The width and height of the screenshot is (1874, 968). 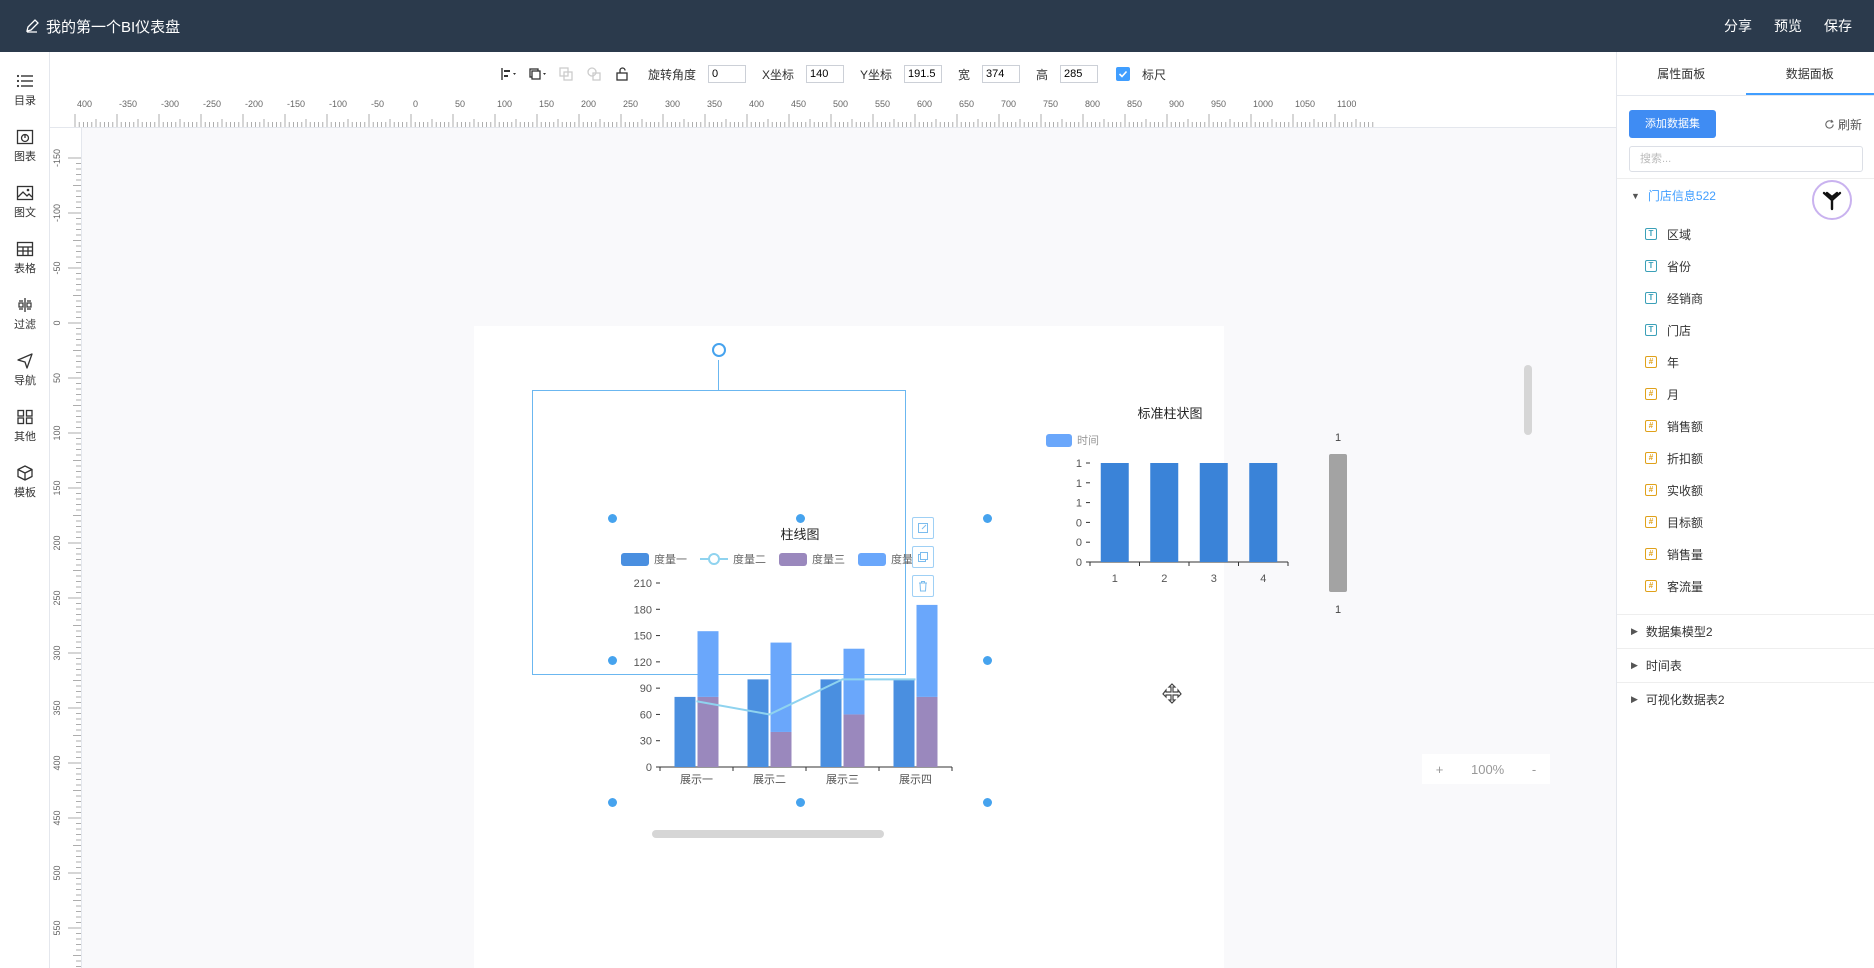 What do you see at coordinates (1838, 26) in the screenshot?
I see `save-button: 保存` at bounding box center [1838, 26].